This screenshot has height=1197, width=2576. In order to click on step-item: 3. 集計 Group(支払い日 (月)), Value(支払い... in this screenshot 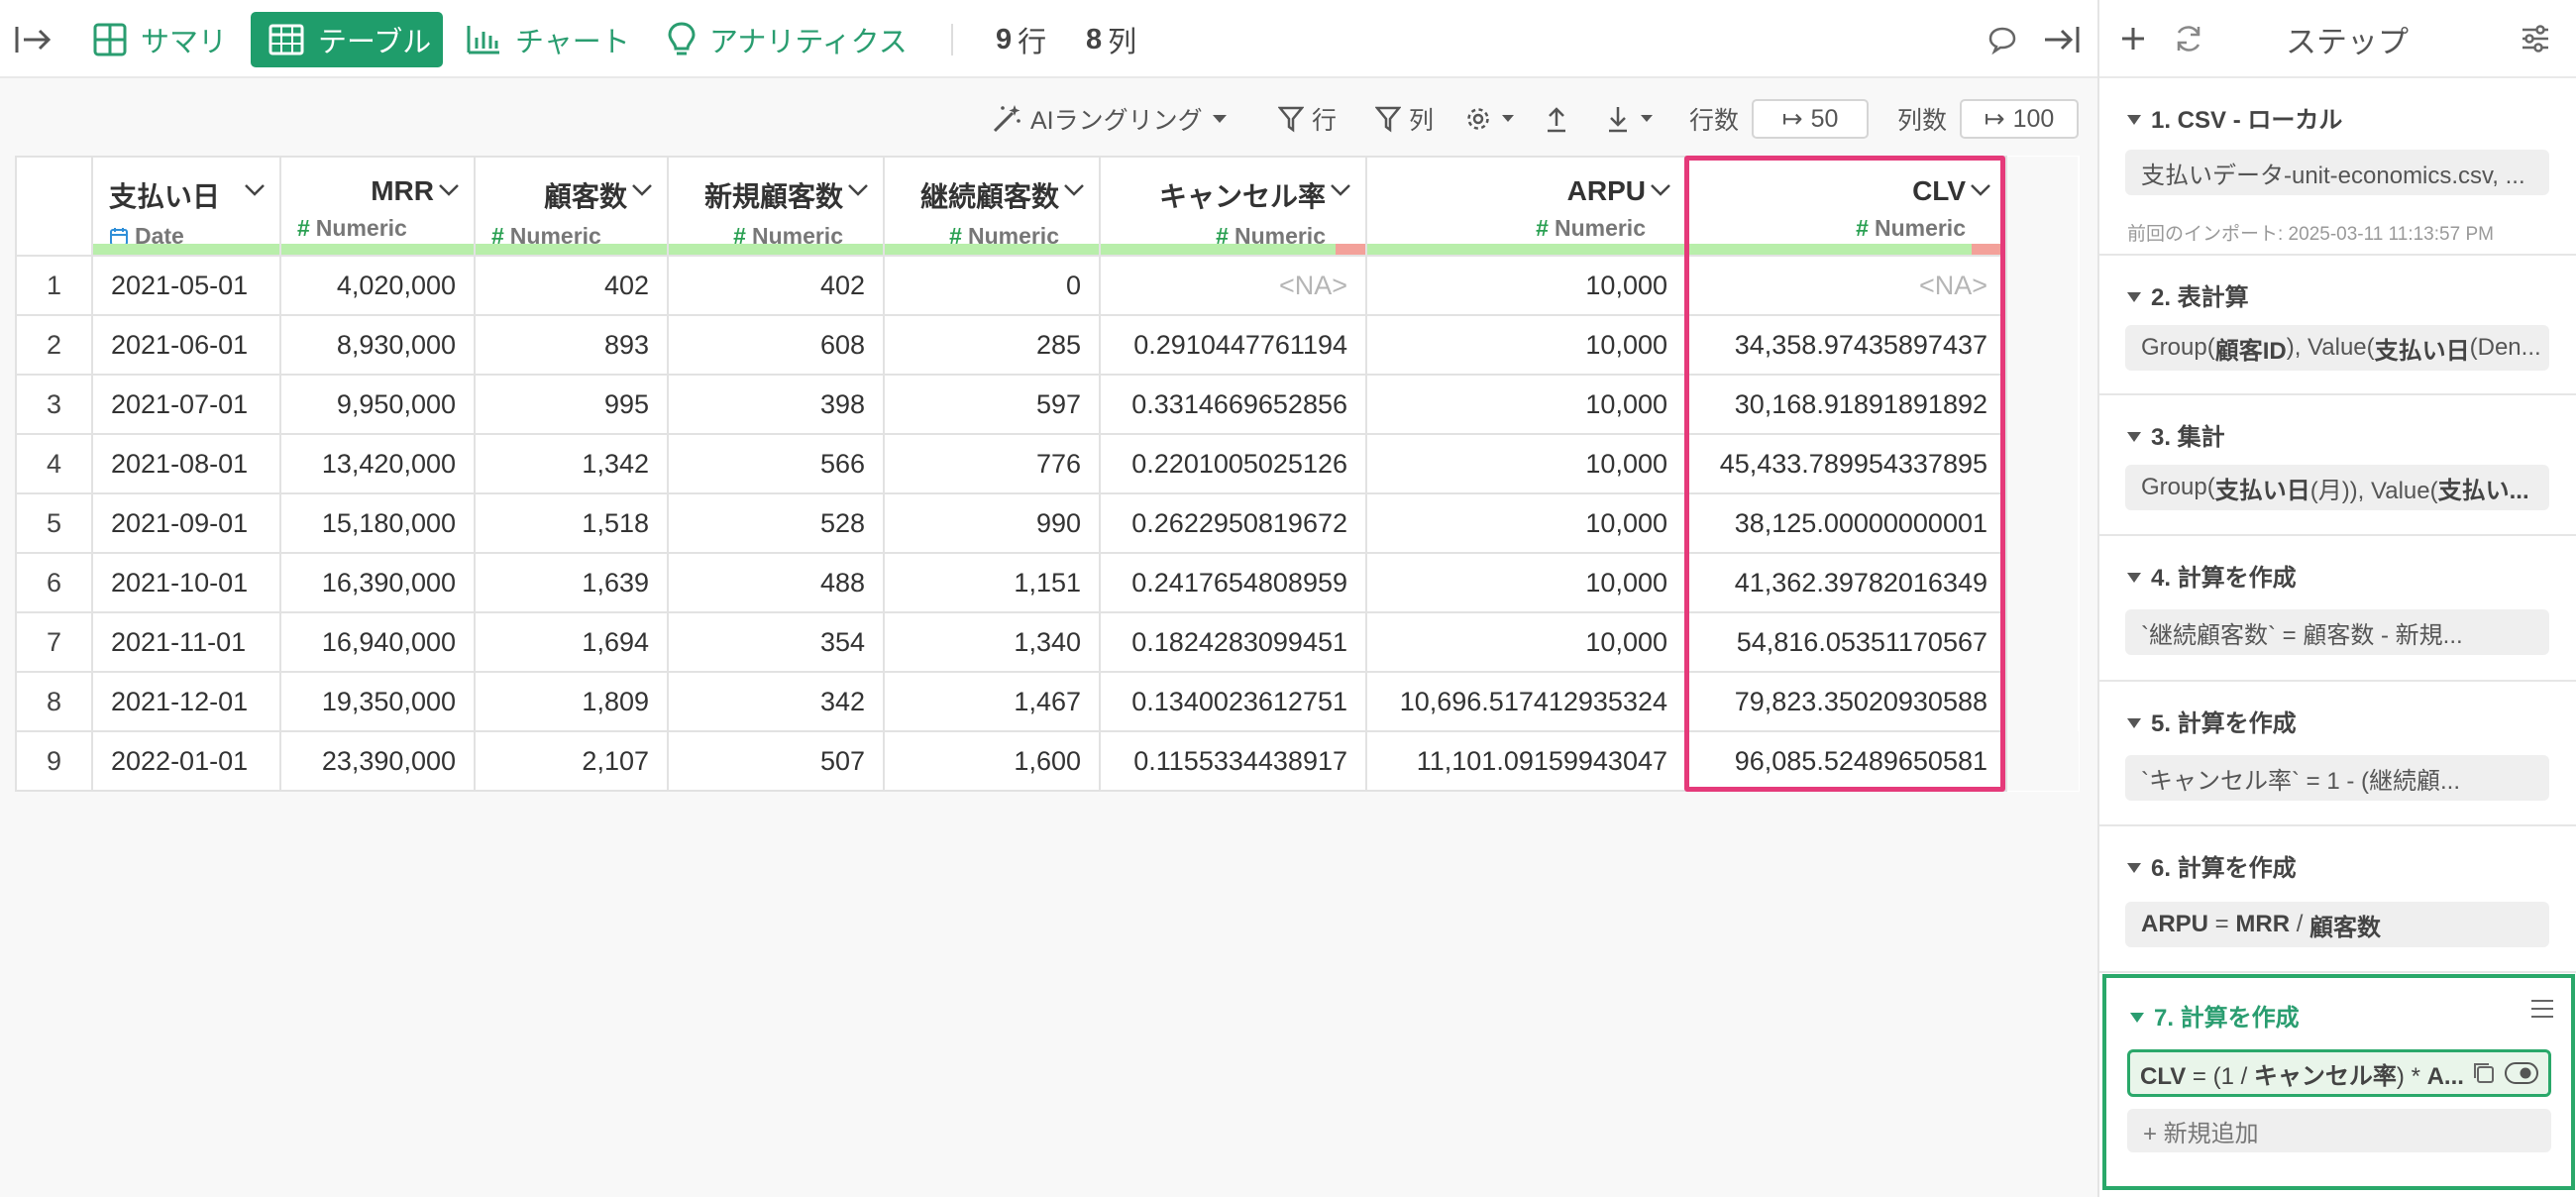, I will do `click(2338, 465)`.